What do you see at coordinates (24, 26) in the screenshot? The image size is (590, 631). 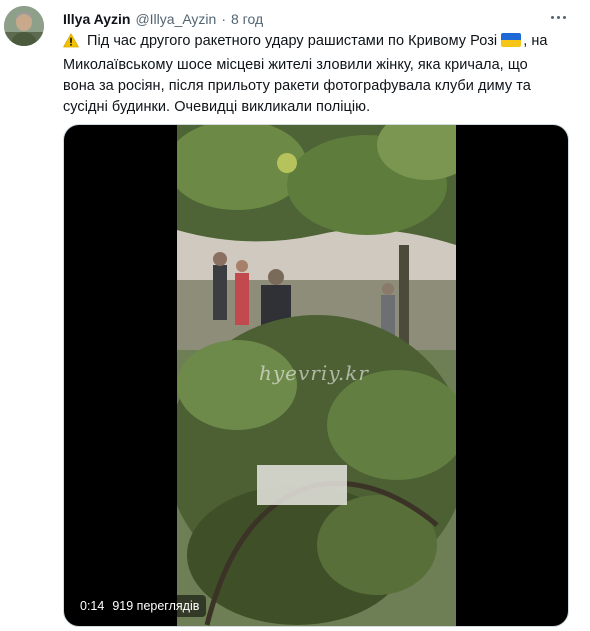 I see `avatar` at bounding box center [24, 26].